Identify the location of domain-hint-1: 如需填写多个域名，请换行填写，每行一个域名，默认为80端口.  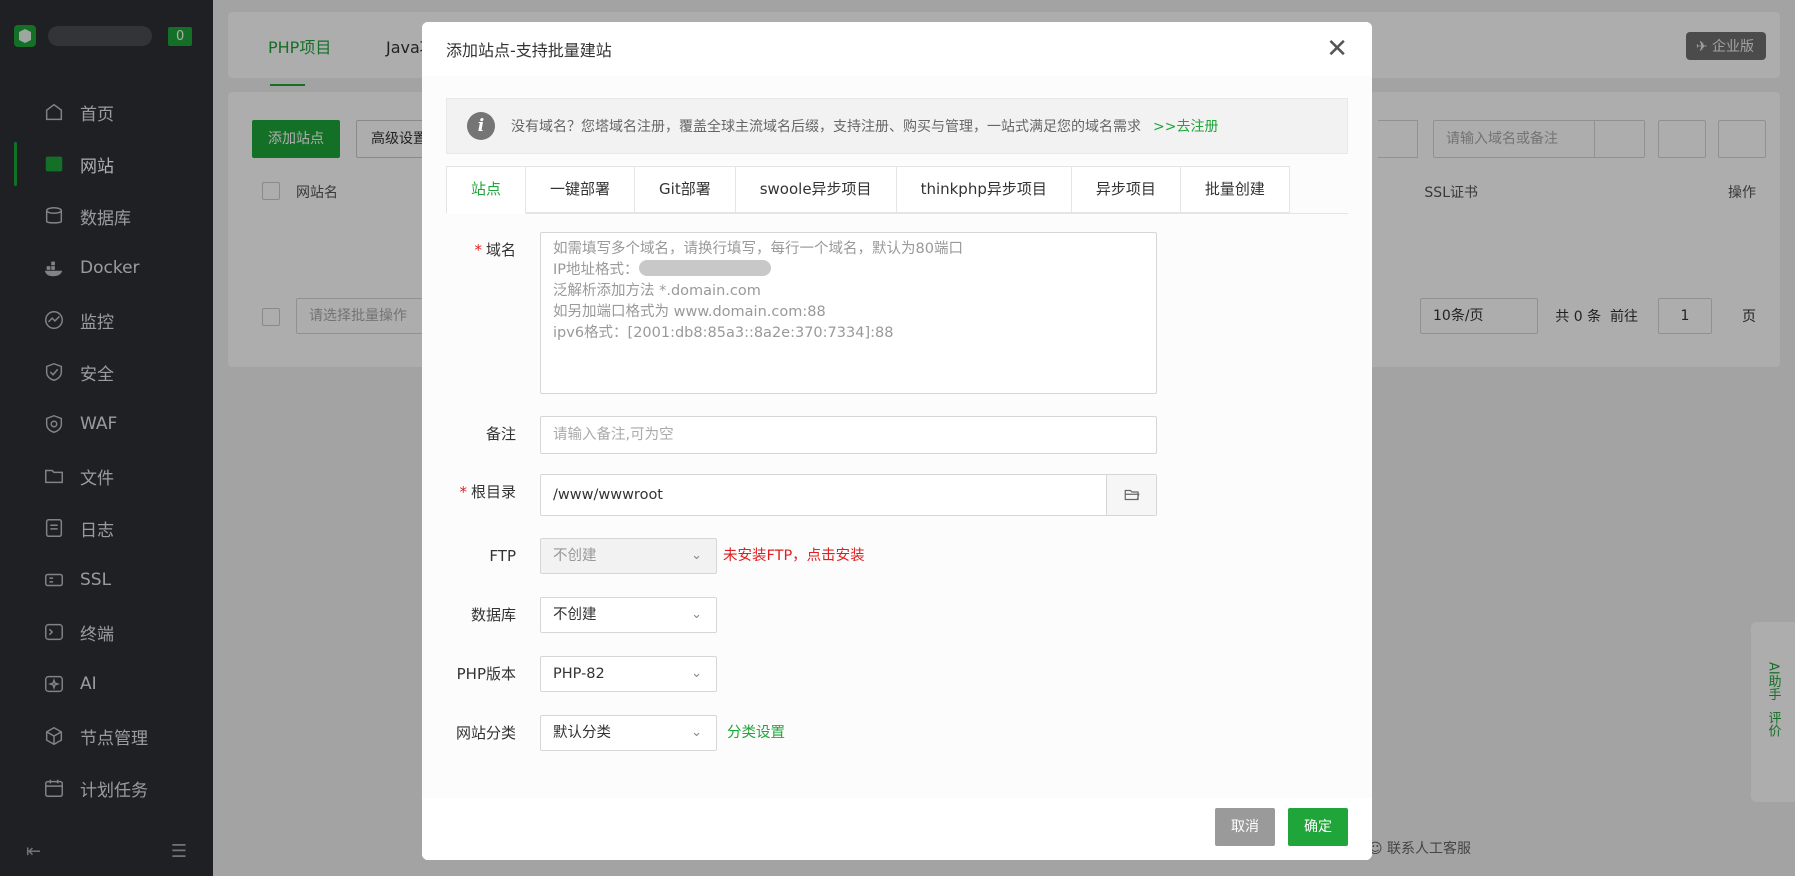
(758, 249).